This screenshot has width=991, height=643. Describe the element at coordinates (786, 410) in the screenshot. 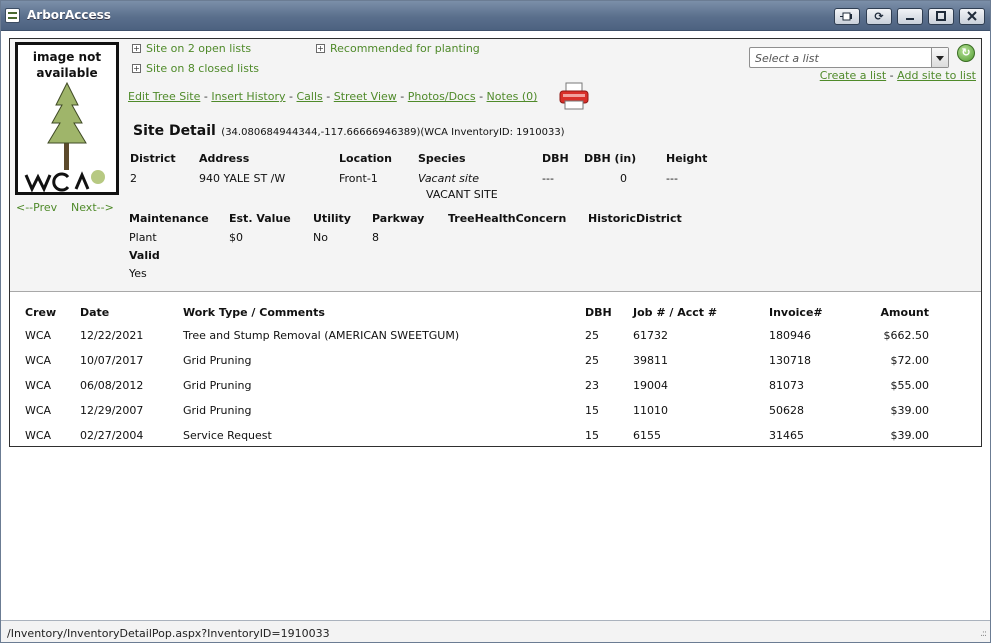

I see `invoice-cell: 50628` at that location.